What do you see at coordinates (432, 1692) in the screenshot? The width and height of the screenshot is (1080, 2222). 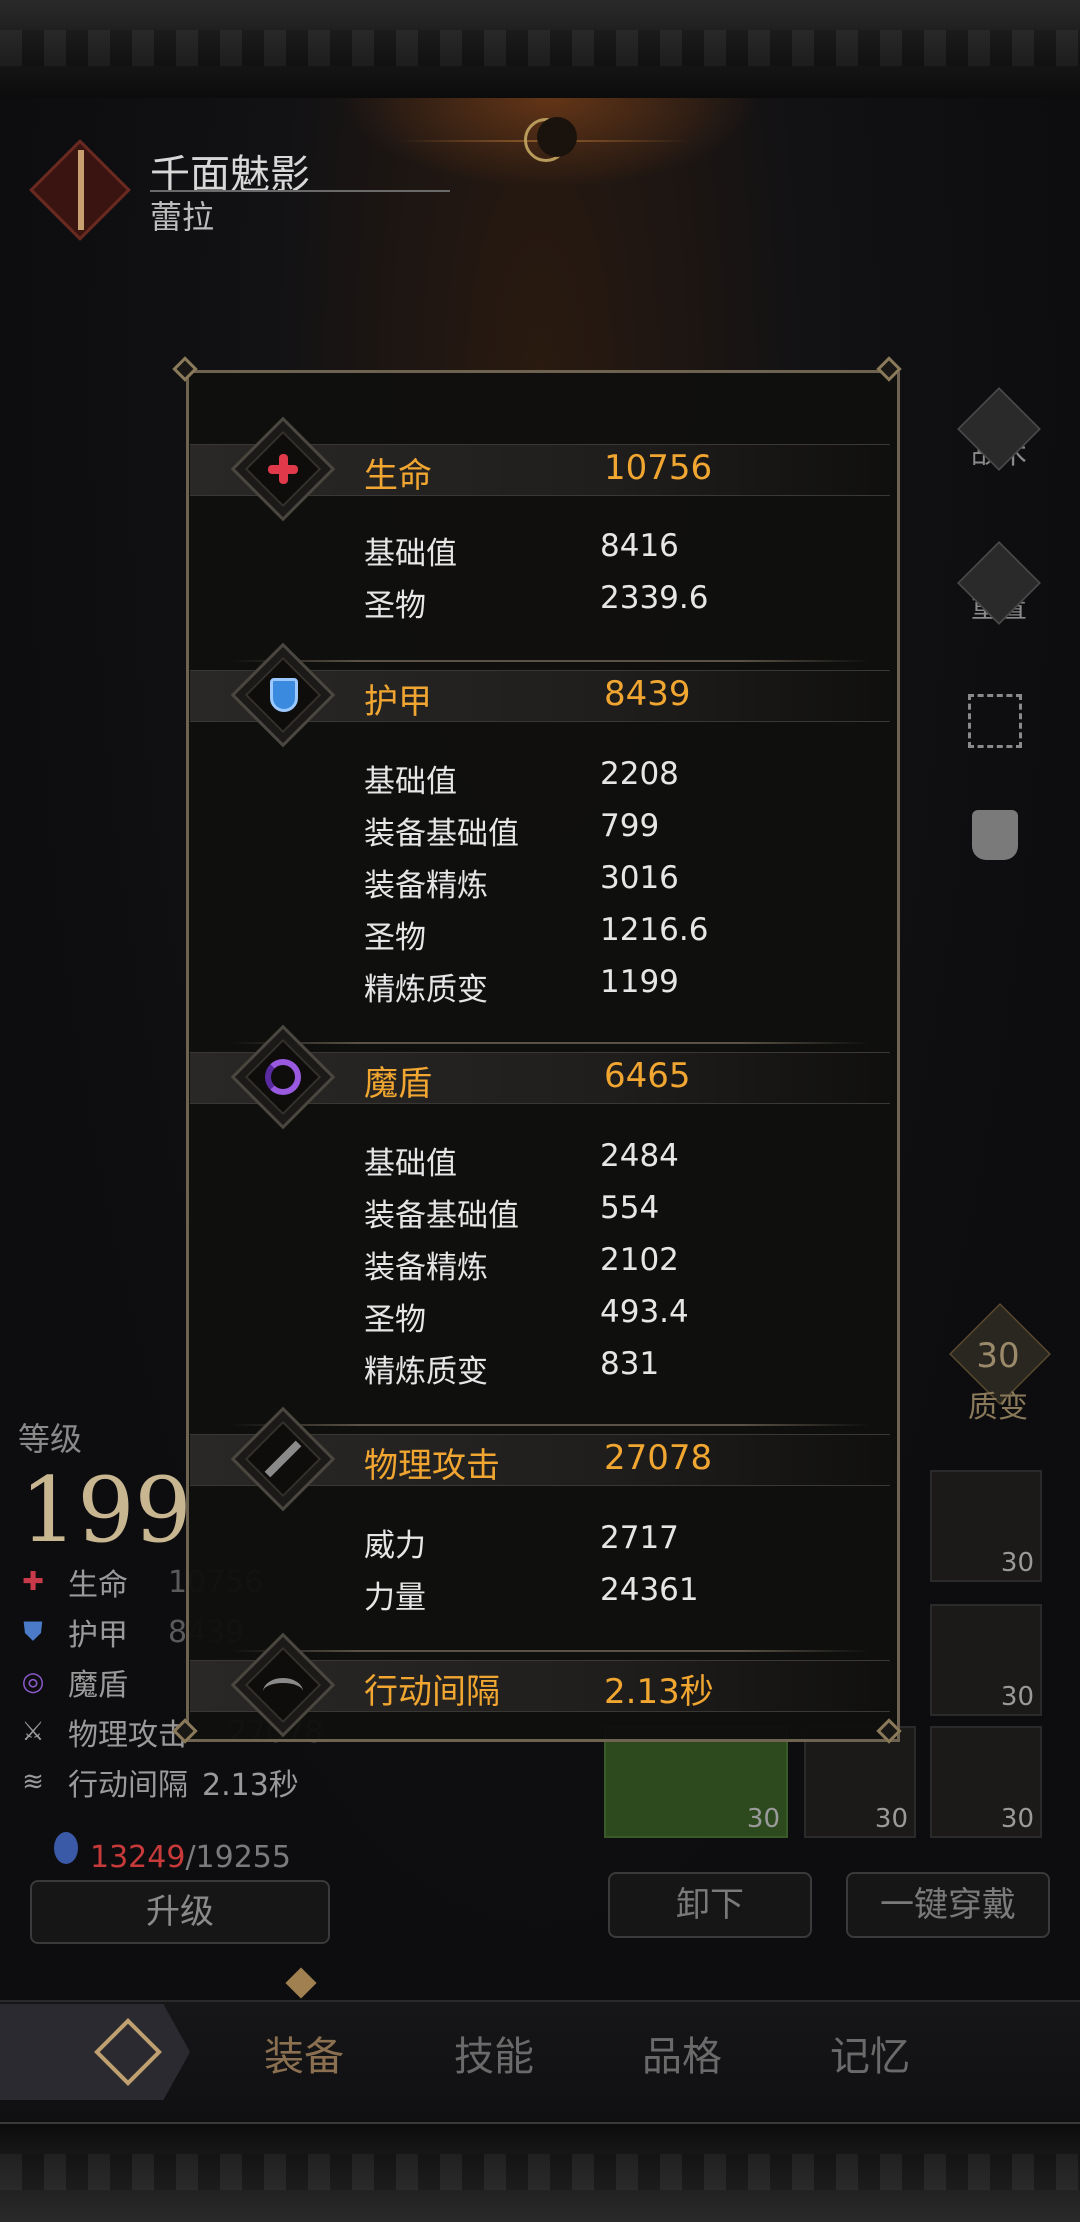 I see `section-title: 行动间隔` at bounding box center [432, 1692].